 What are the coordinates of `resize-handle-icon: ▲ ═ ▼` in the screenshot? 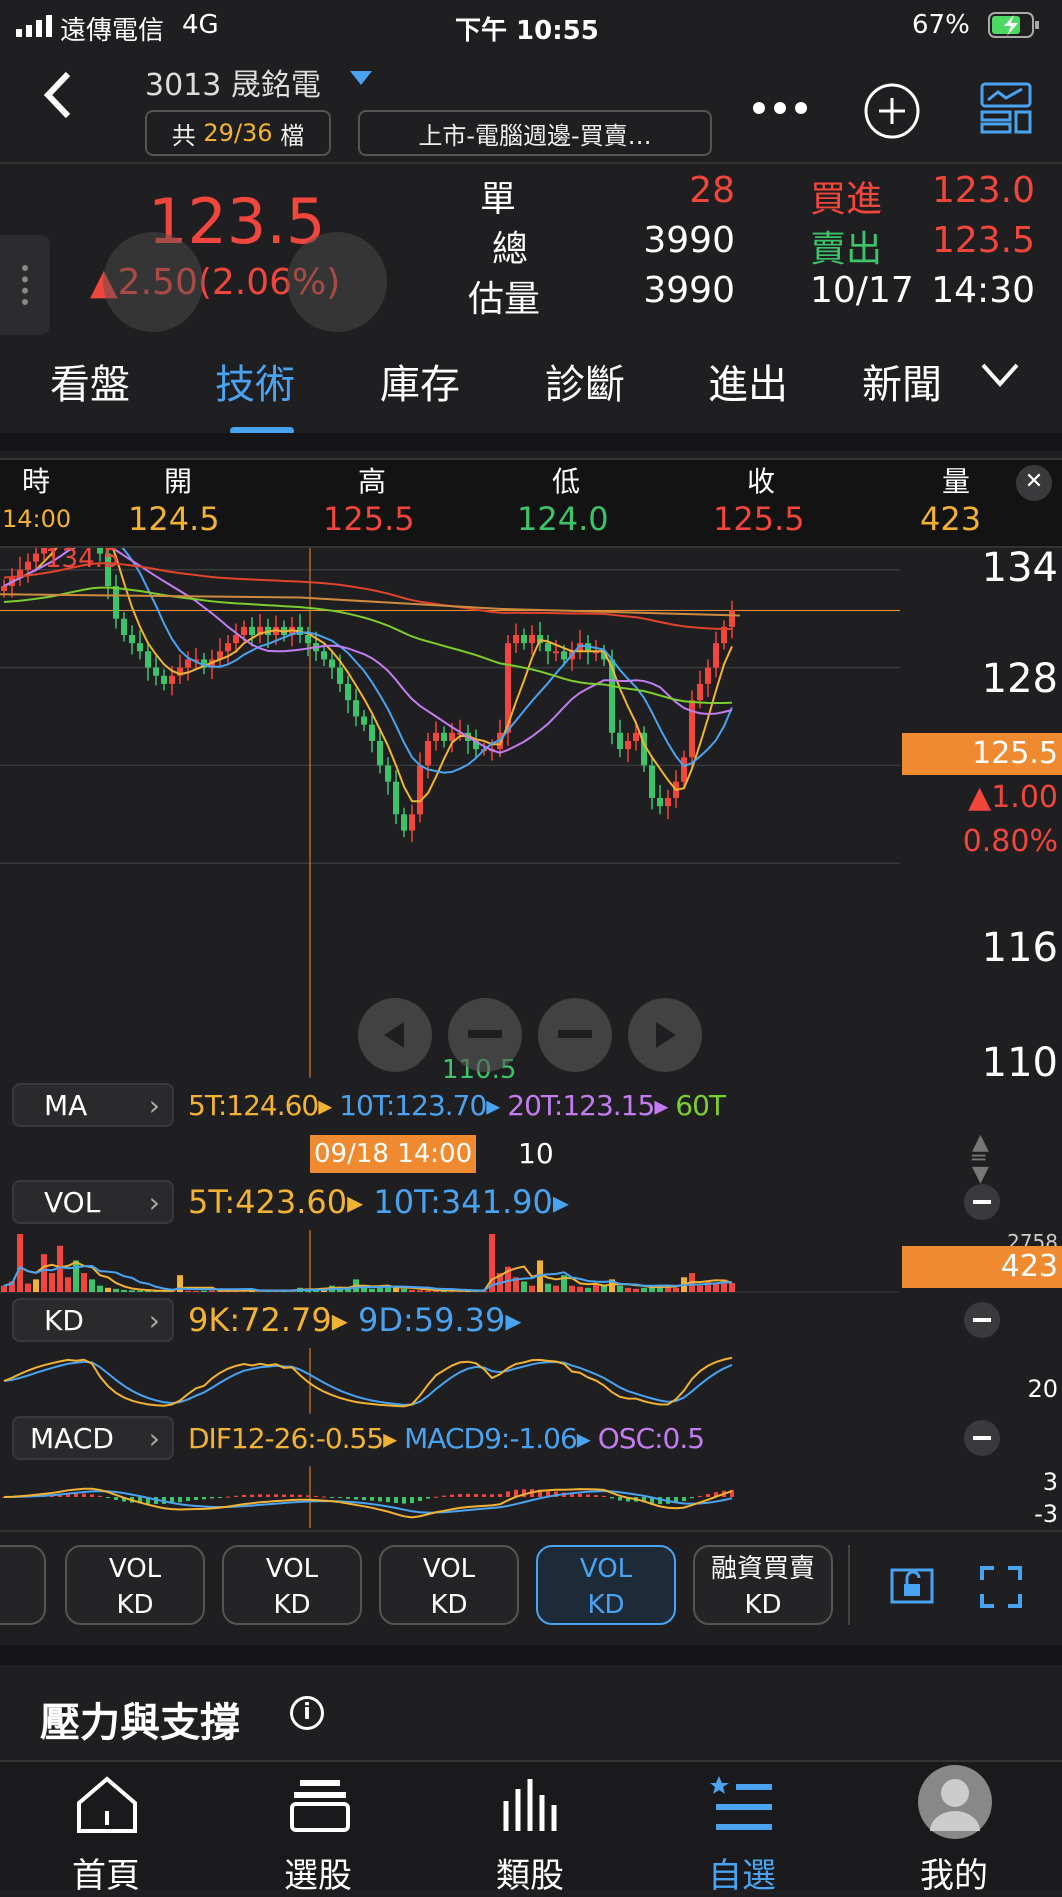 It's located at (980, 1159).